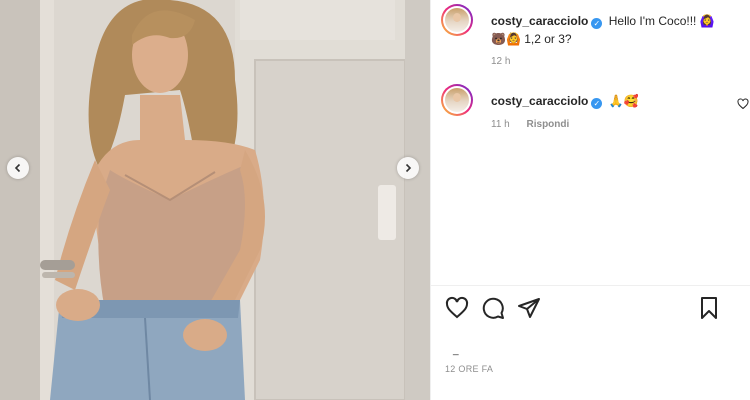 Image resolution: width=750 pixels, height=400 pixels. I want to click on next-photo-button, so click(408, 168).